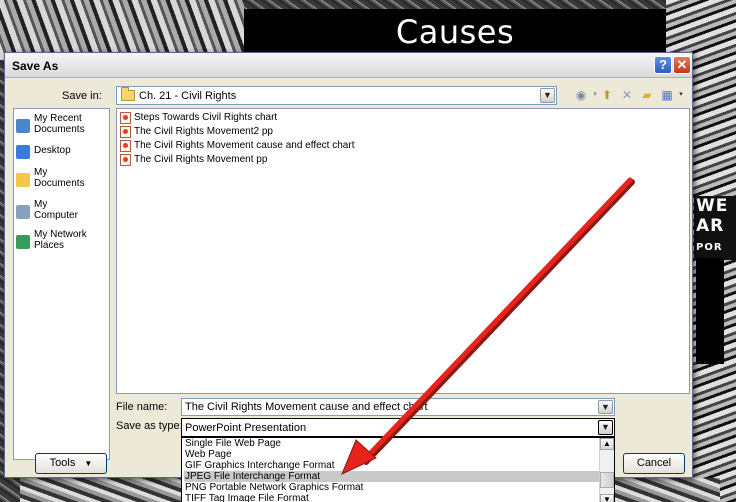 The height and width of the screenshot is (502, 736). Describe the element at coordinates (682, 65) in the screenshot. I see `close-button: ✕` at that location.